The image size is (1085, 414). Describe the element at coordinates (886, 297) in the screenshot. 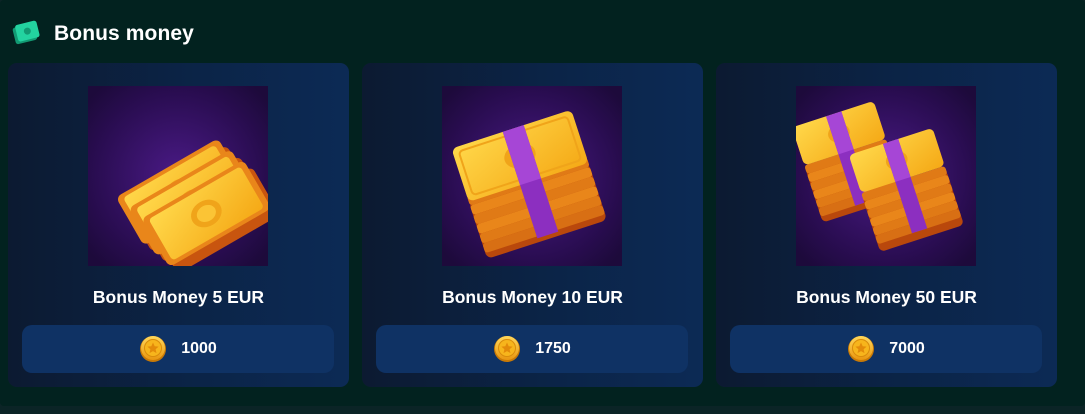

I see `offer-title: Bonus Money 50 EUR` at that location.